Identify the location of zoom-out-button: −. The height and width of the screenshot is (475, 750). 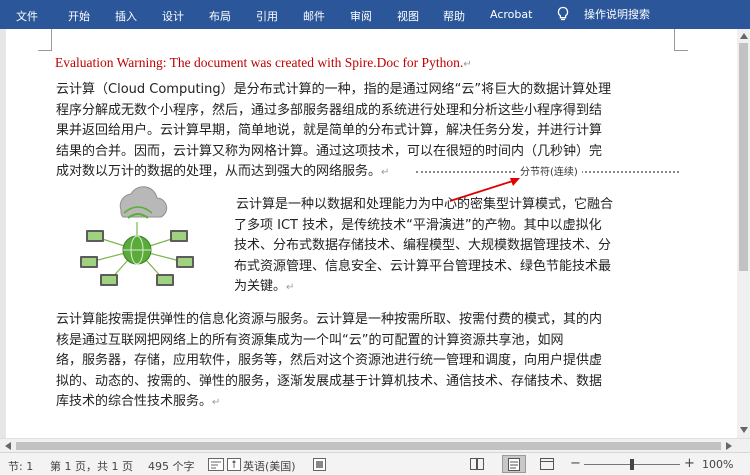
(575, 463).